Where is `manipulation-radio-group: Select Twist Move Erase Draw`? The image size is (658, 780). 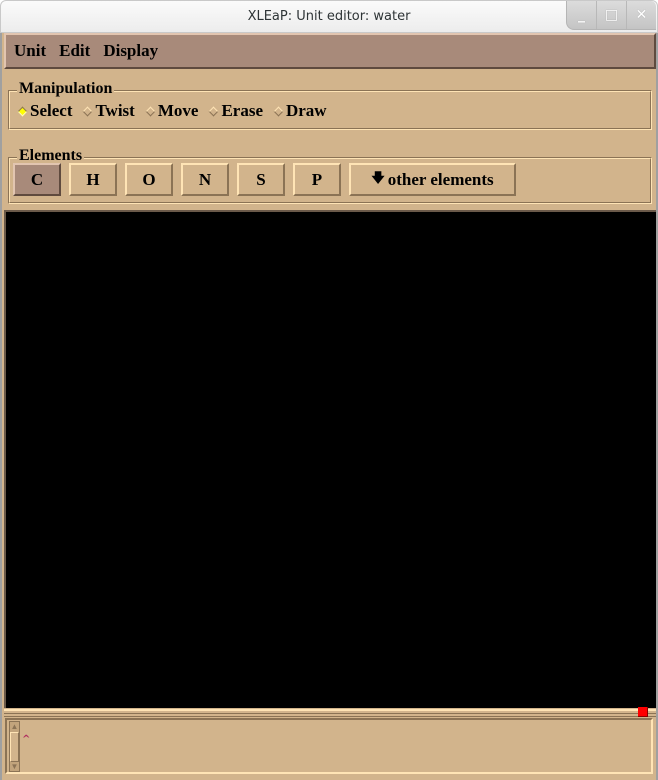
manipulation-radio-group: Select Twist Move Erase Draw is located at coordinates (177, 111).